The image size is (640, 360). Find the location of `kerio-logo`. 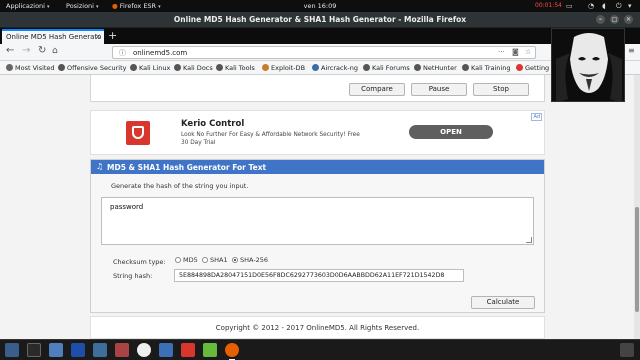

kerio-logo is located at coordinates (138, 133).